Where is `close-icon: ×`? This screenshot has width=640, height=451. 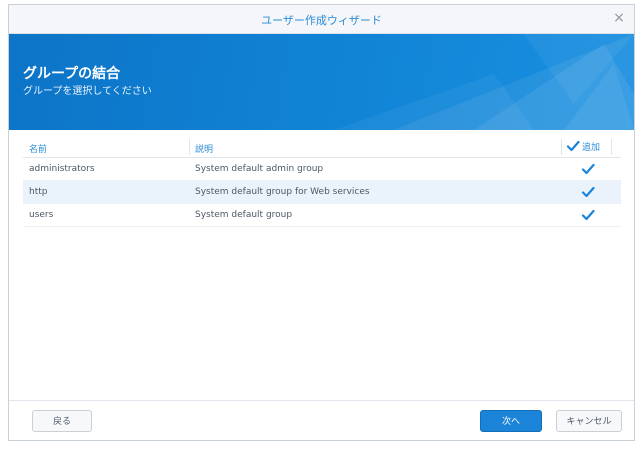 close-icon: × is located at coordinates (619, 18).